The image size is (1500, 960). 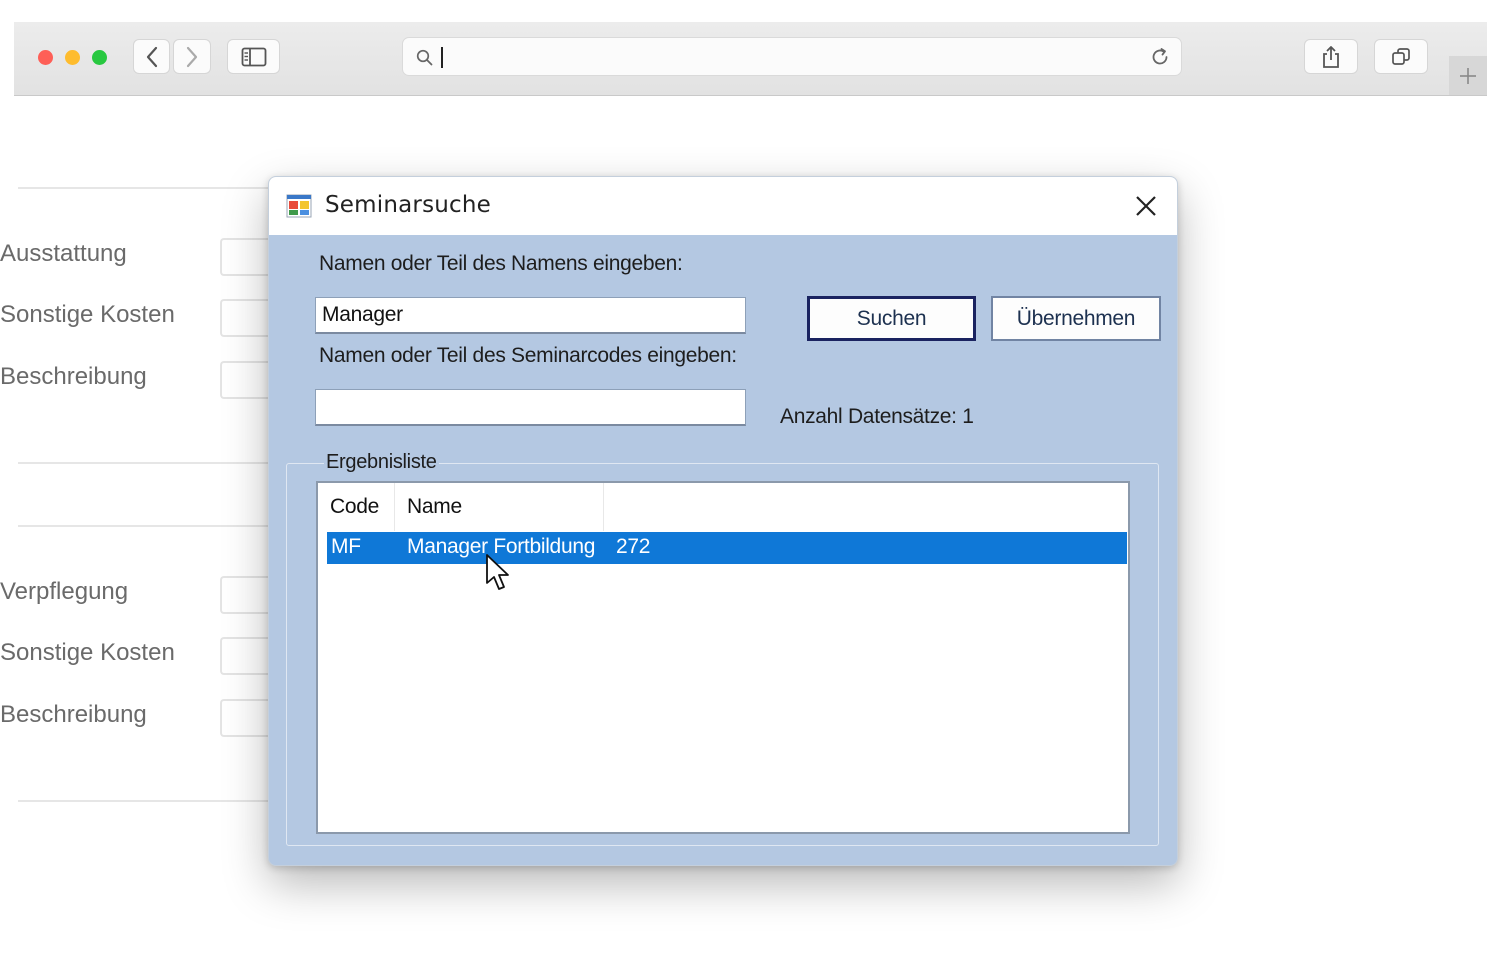 What do you see at coordinates (381, 462) in the screenshot?
I see `results-group-title: Ergebnisliste` at bounding box center [381, 462].